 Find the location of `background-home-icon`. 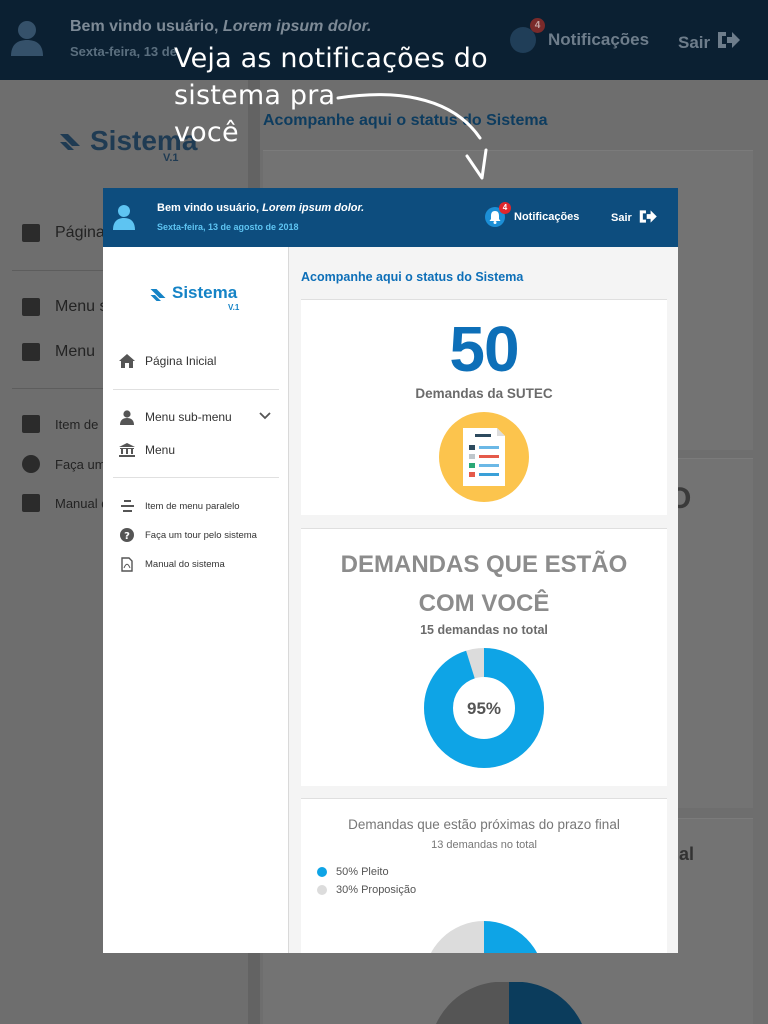

background-home-icon is located at coordinates (31, 233).